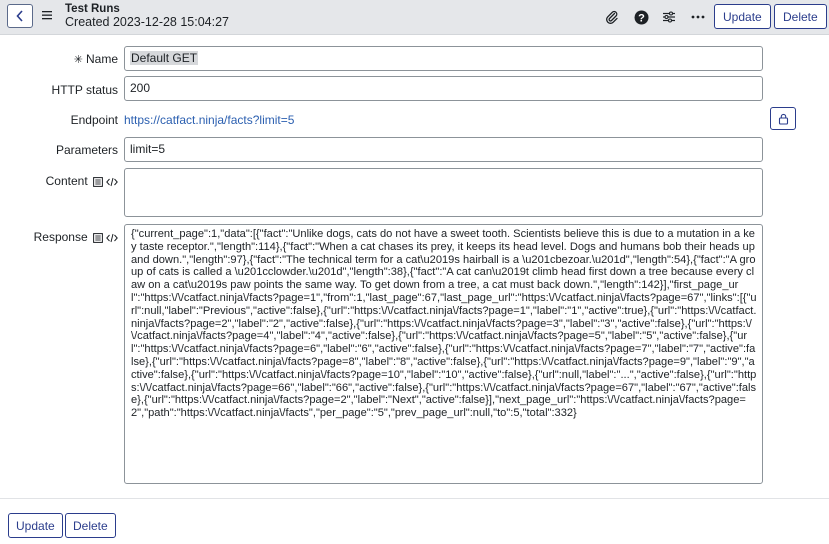 The image size is (829, 544). What do you see at coordinates (84, 90) in the screenshot?
I see `http-status-label: HTTP status` at bounding box center [84, 90].